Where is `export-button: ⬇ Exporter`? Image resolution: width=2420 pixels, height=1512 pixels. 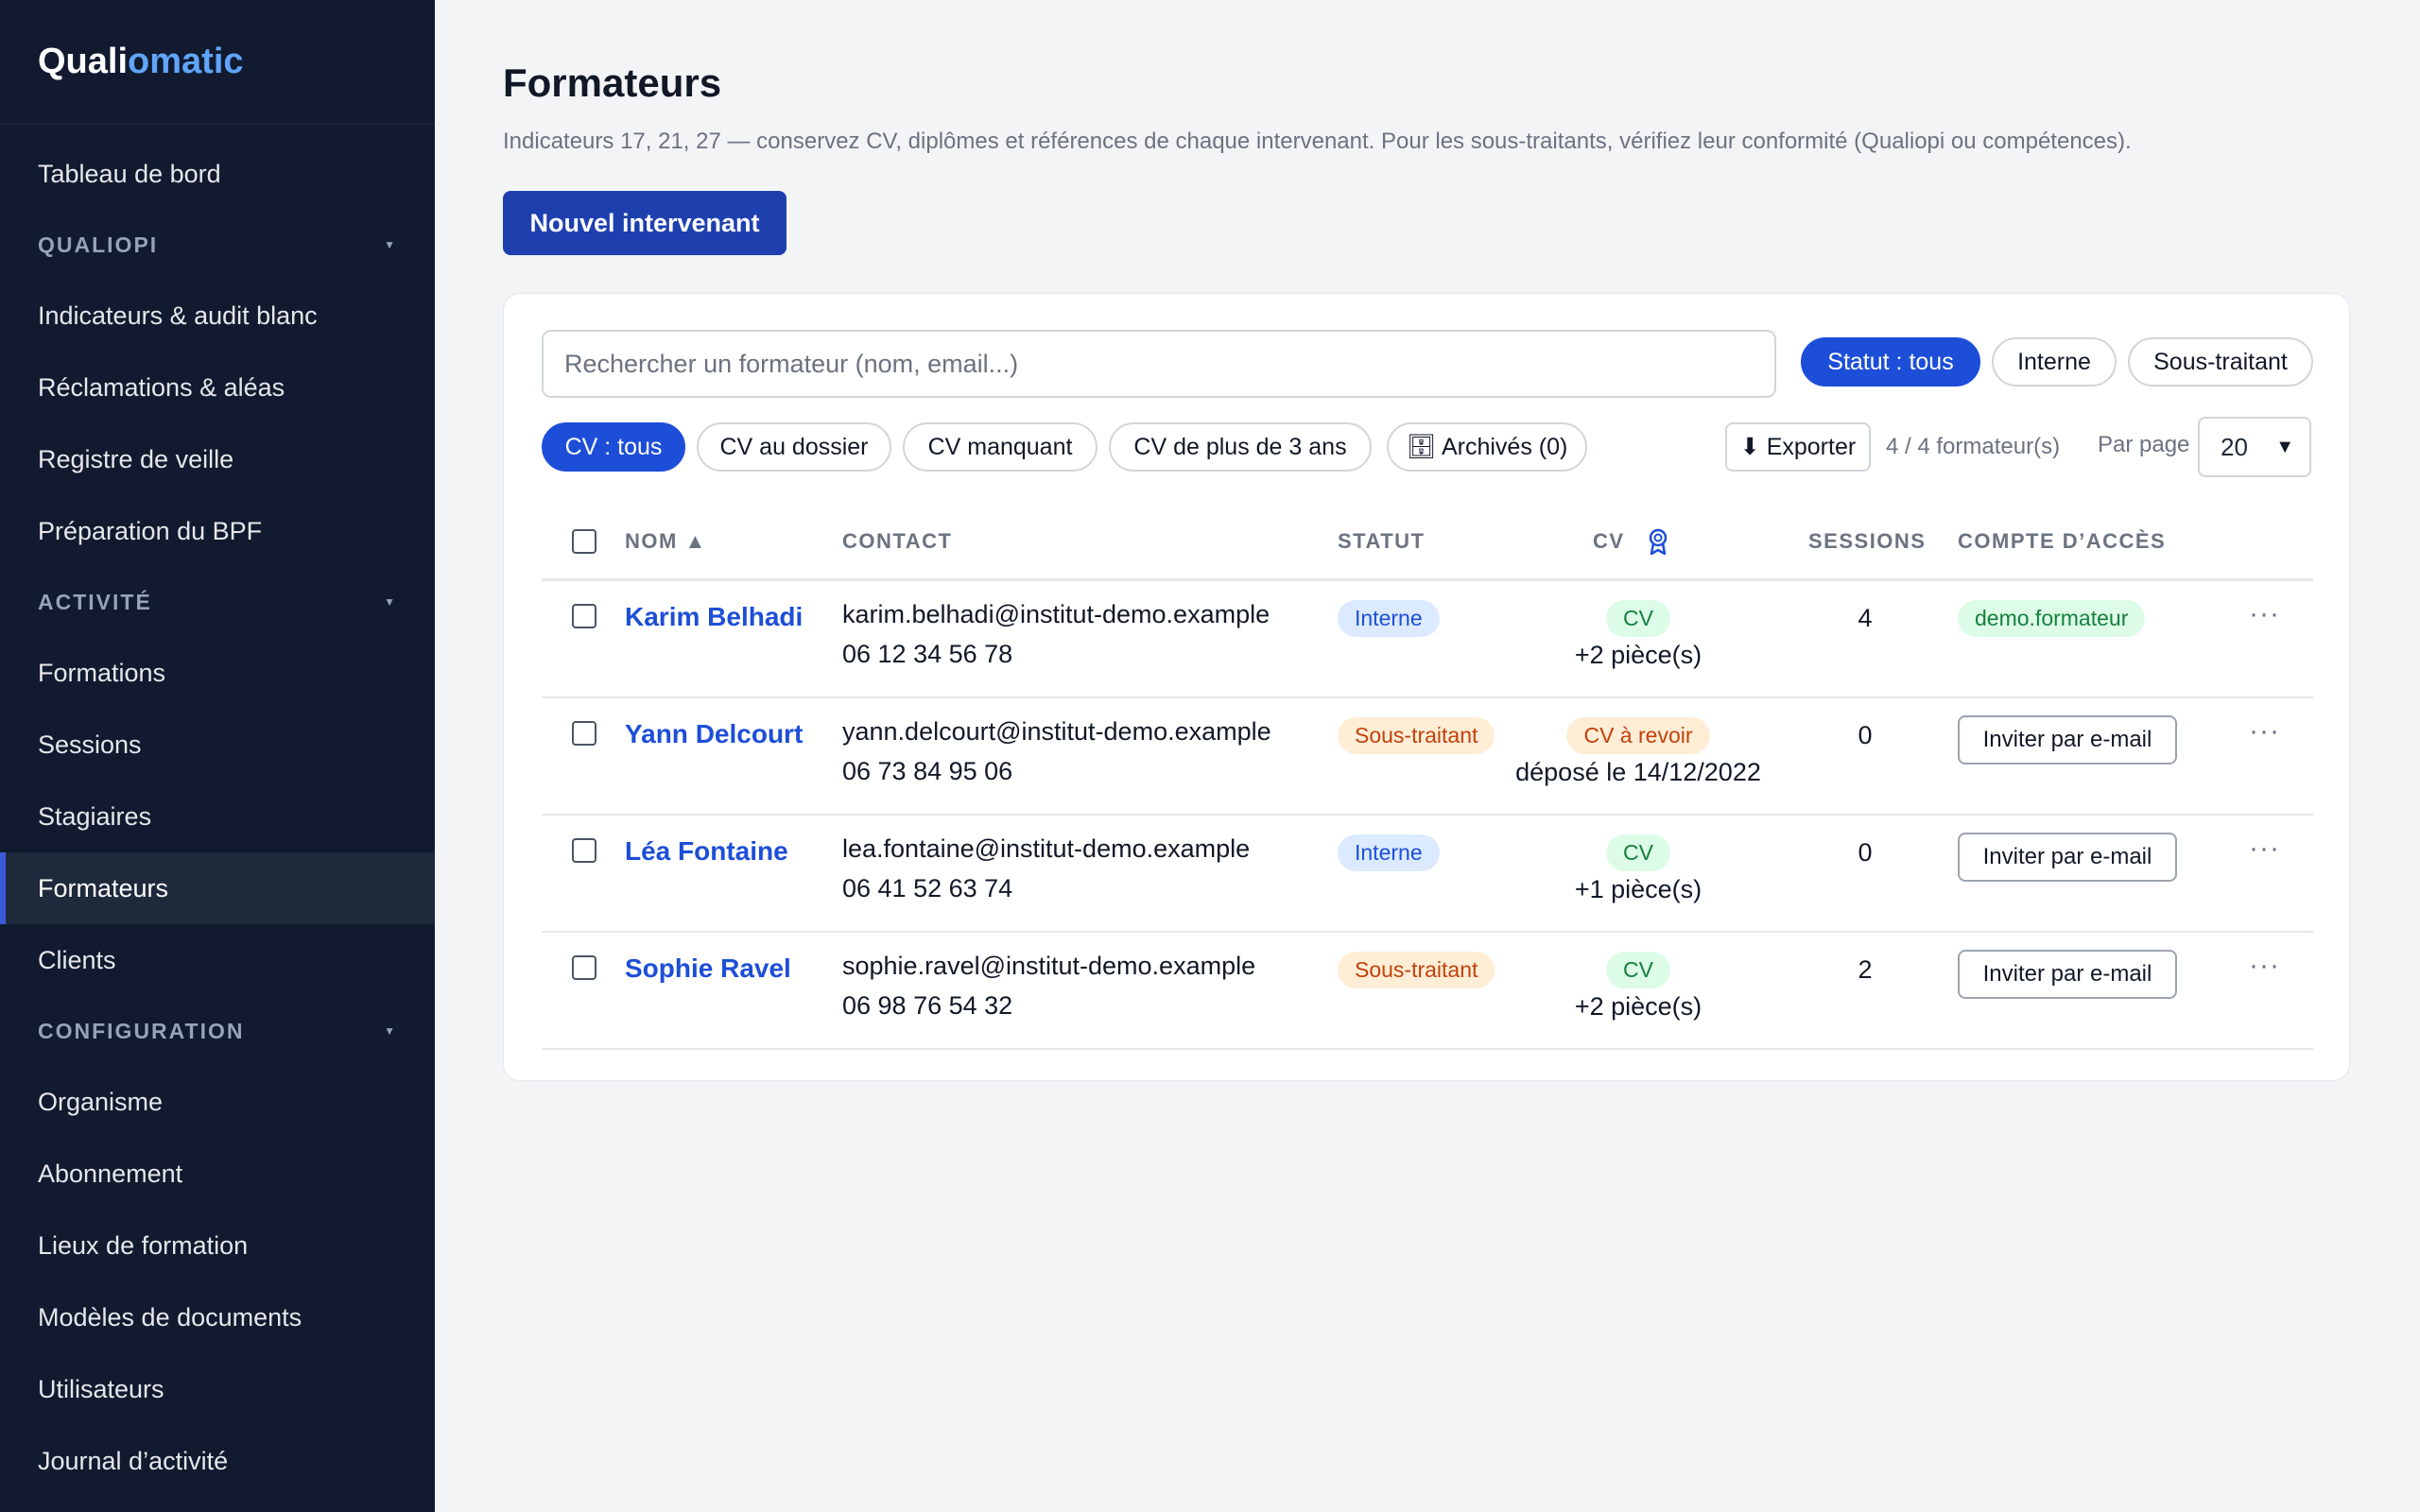 export-button: ⬇ Exporter is located at coordinates (1798, 447).